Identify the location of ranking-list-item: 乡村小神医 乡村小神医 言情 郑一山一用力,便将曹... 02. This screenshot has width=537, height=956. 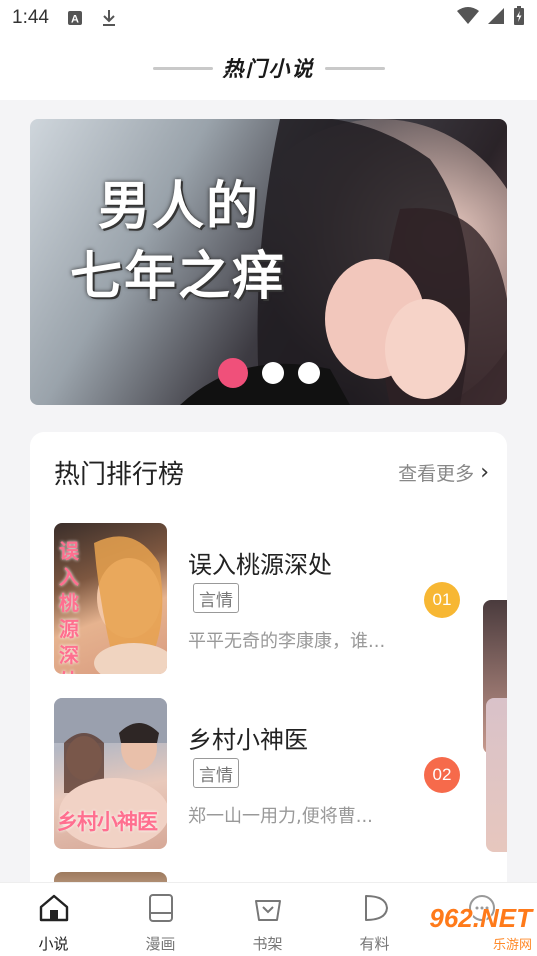
(264, 774).